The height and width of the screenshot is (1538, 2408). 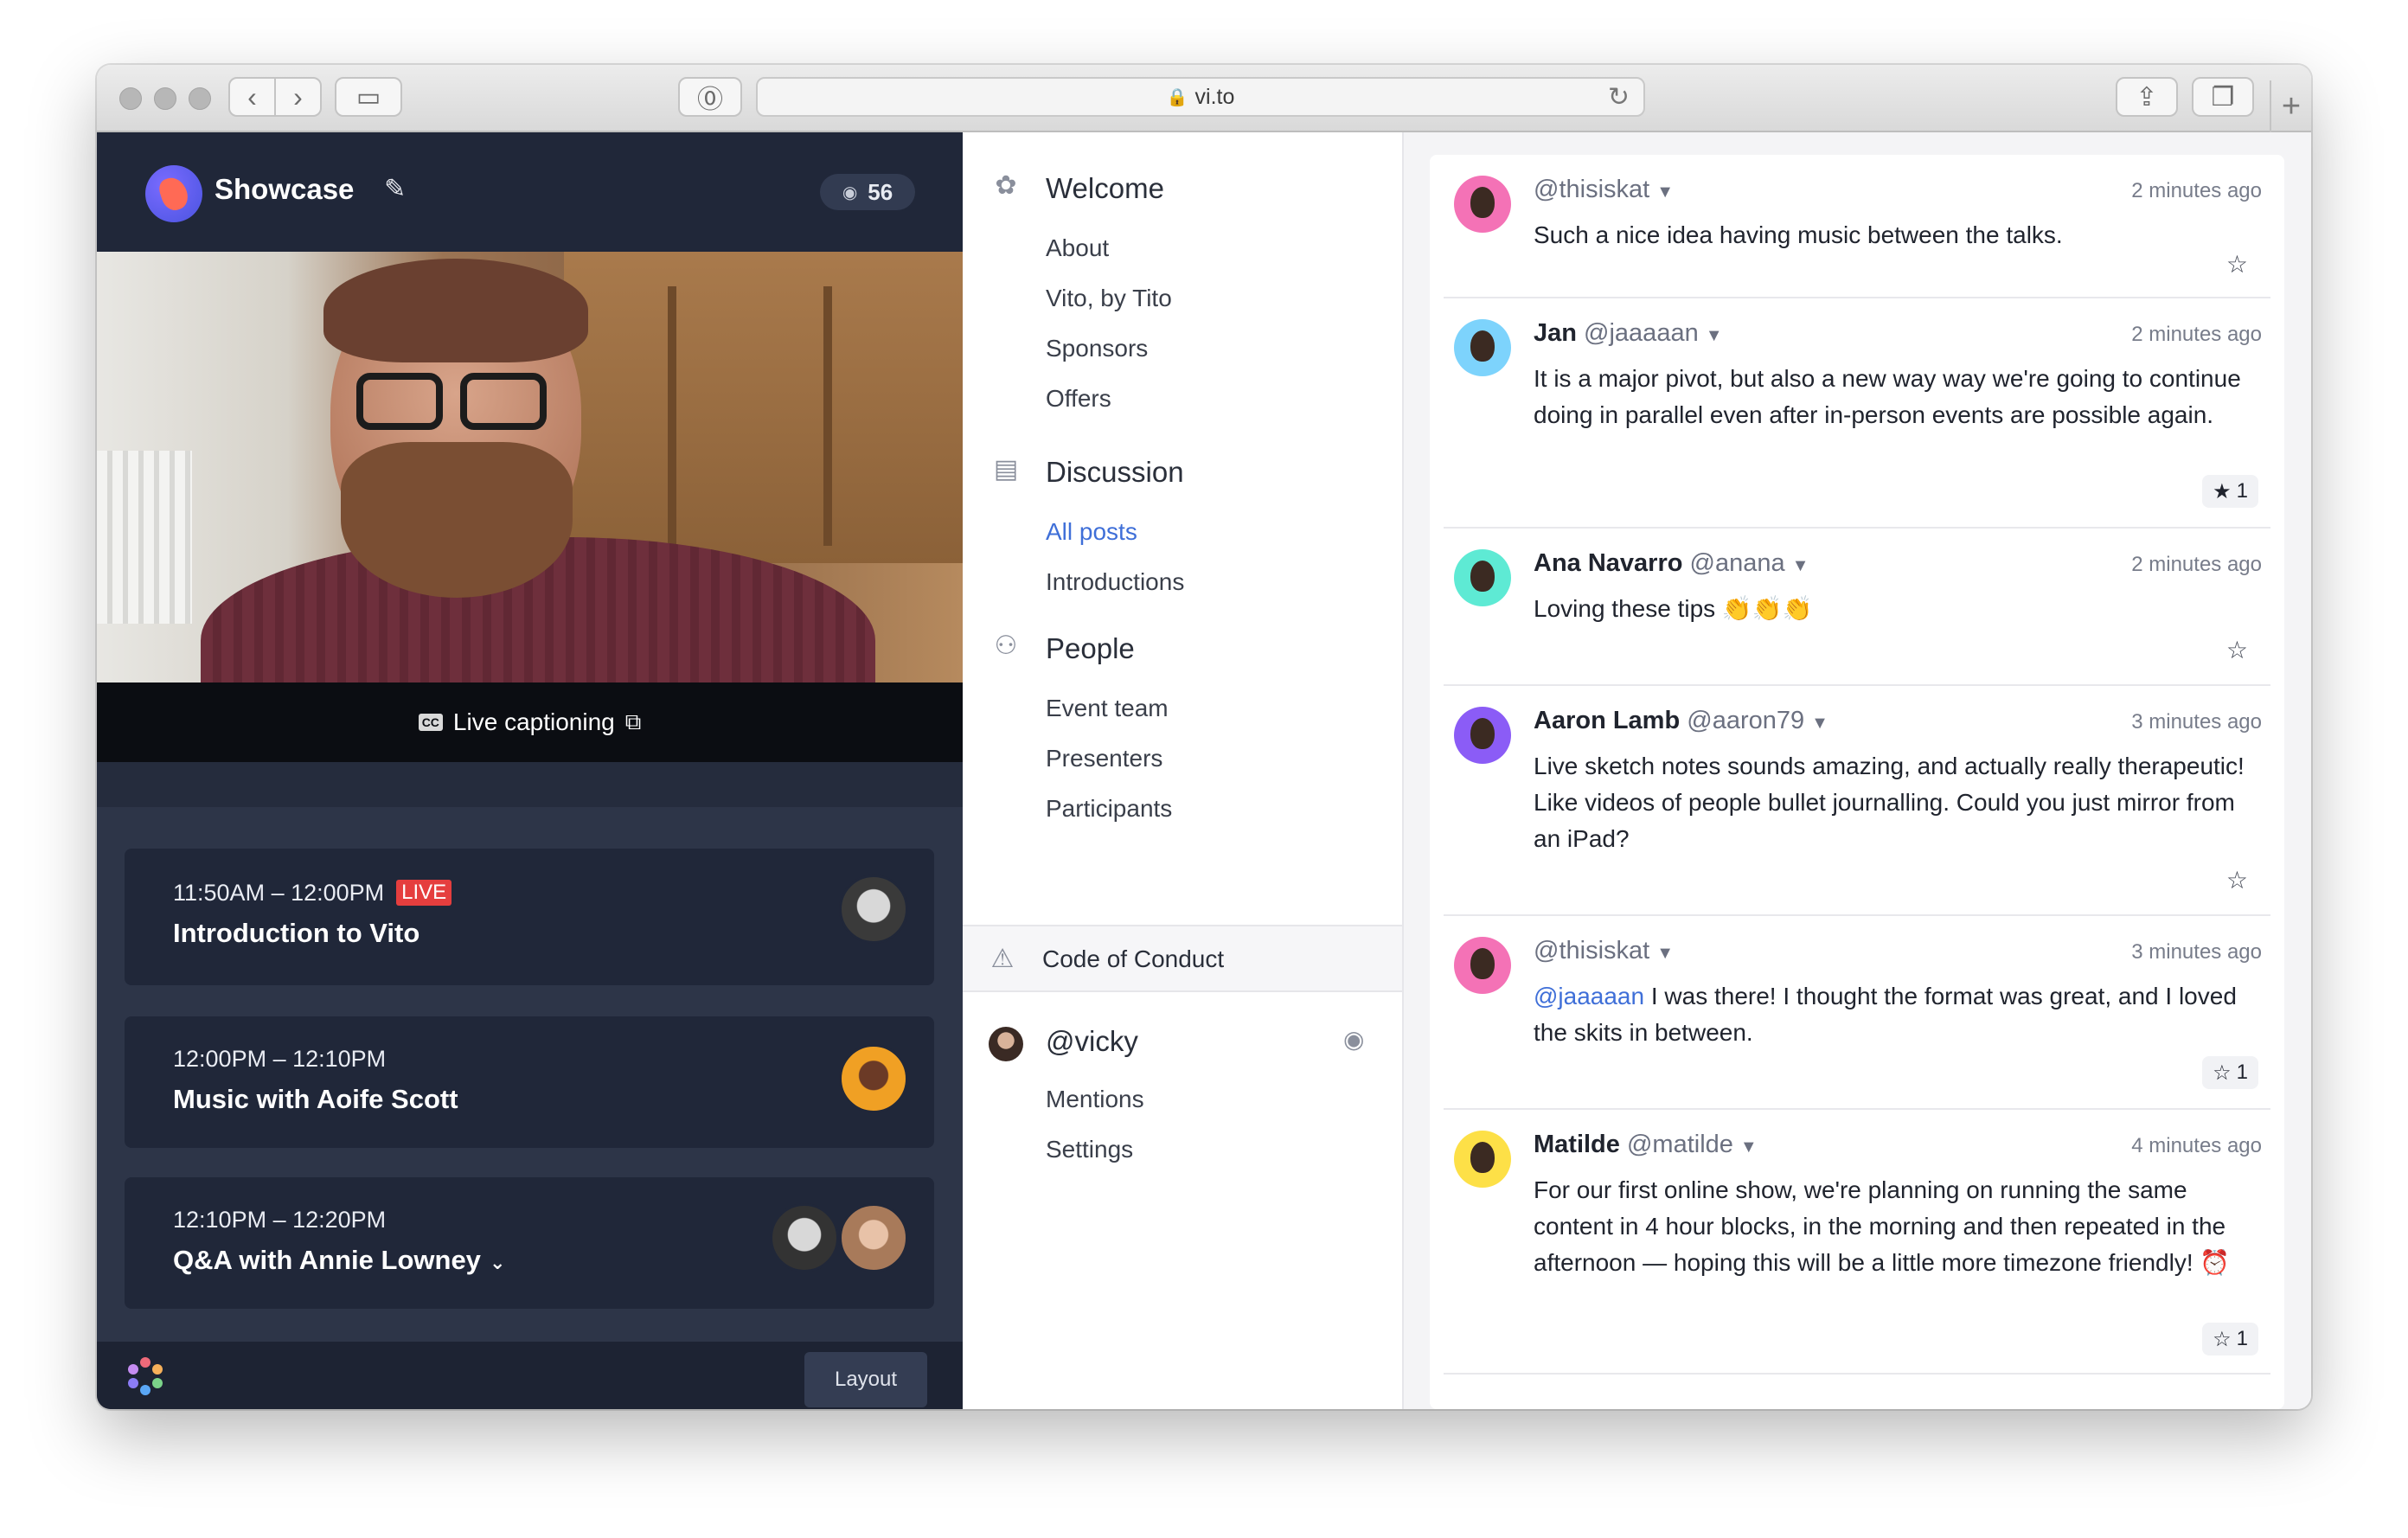 I want to click on eye-icon: ◉, so click(x=1353, y=1040).